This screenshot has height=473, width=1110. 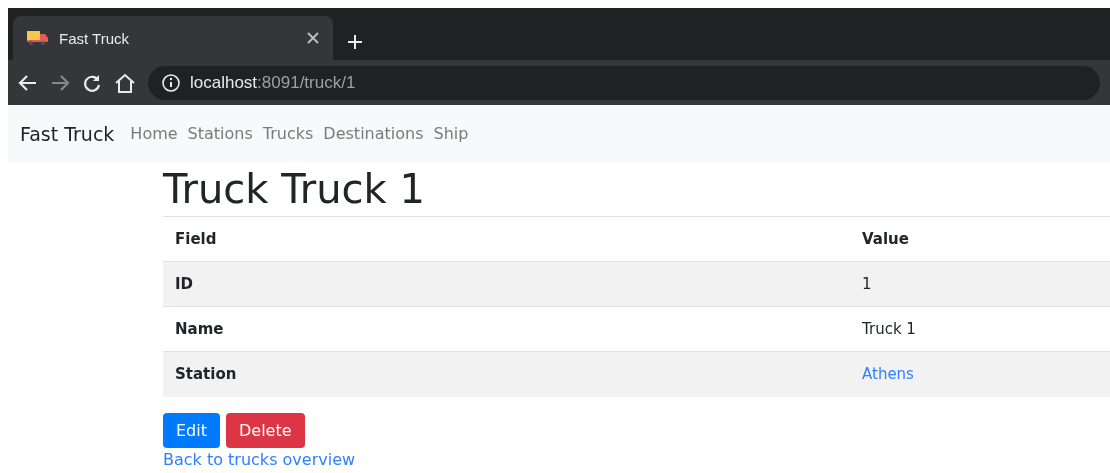 I want to click on station-link: Athens, so click(x=888, y=374).